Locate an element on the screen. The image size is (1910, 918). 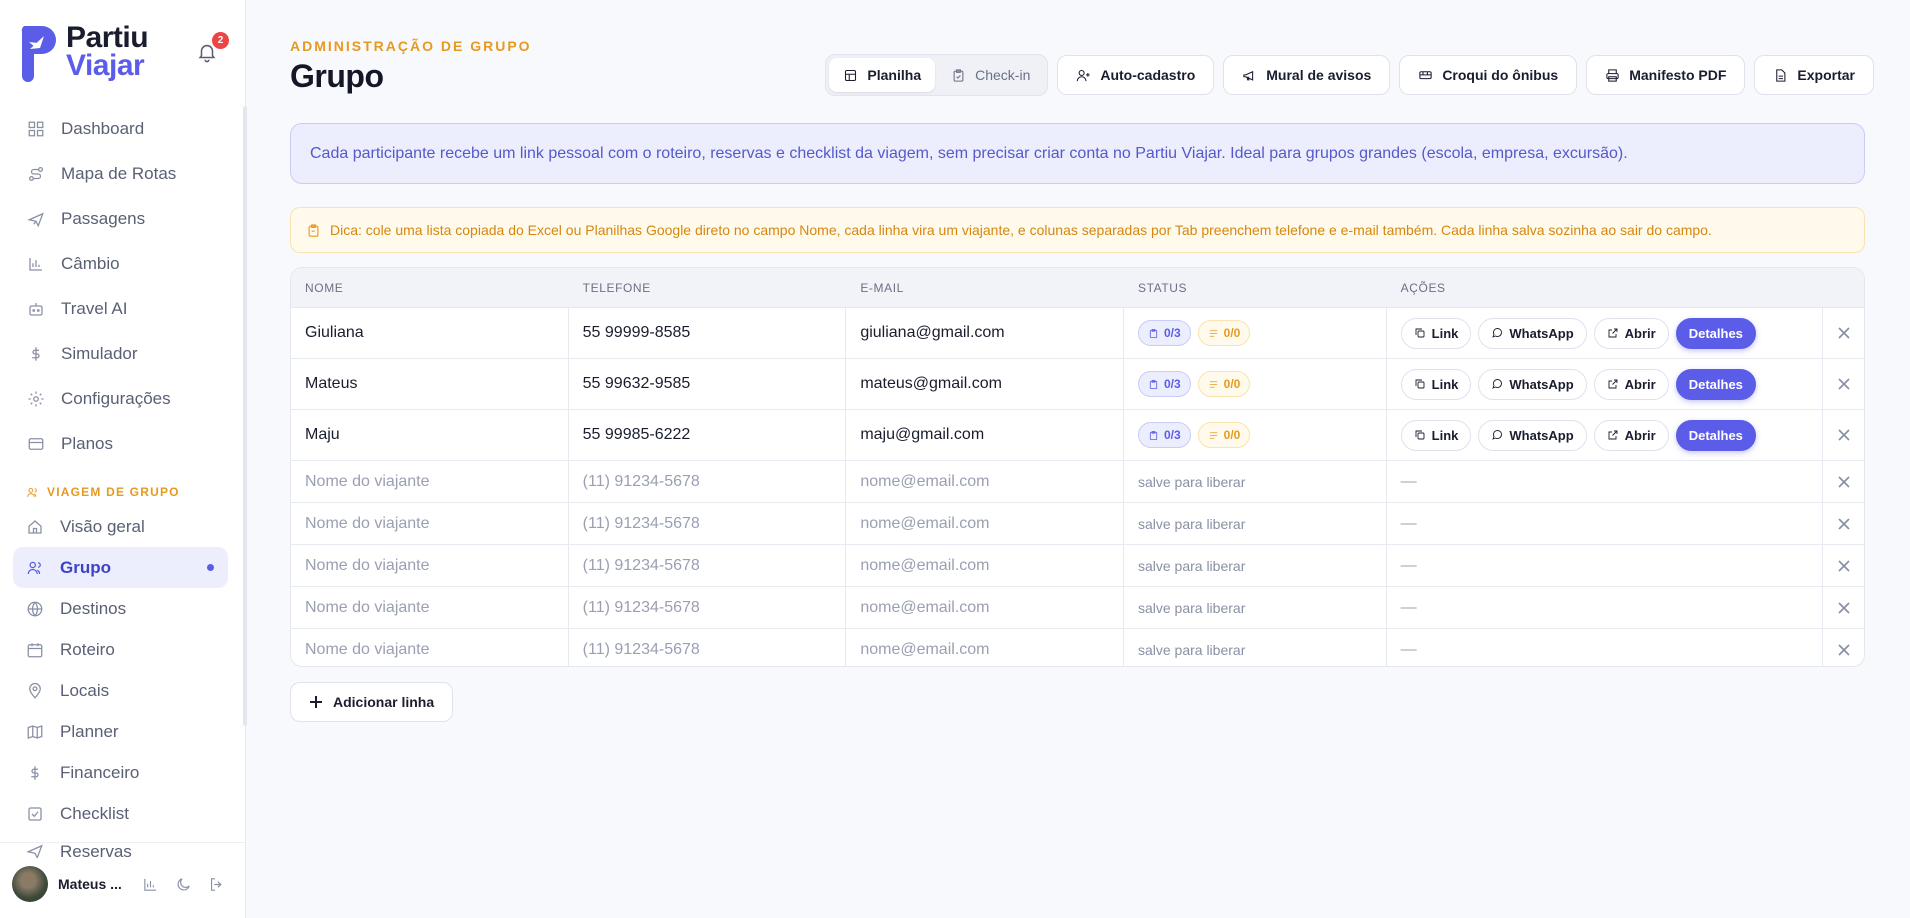
sidebar-item-mapa-de-rotas: Mapa de Rotas is located at coordinates (121, 173).